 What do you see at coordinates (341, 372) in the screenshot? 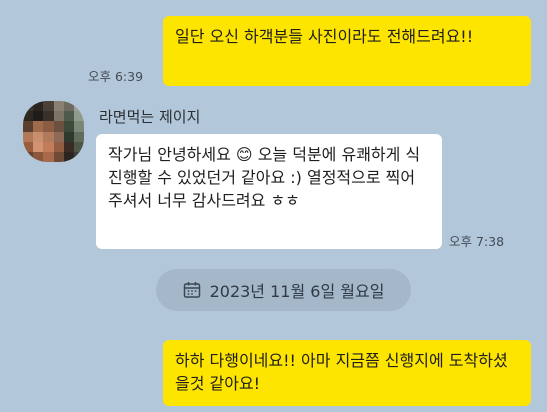
I see `message-text: 하하 다행이네요!! 아마 지금쯤 신행지에 도착하셨을것 같아요!` at bounding box center [341, 372].